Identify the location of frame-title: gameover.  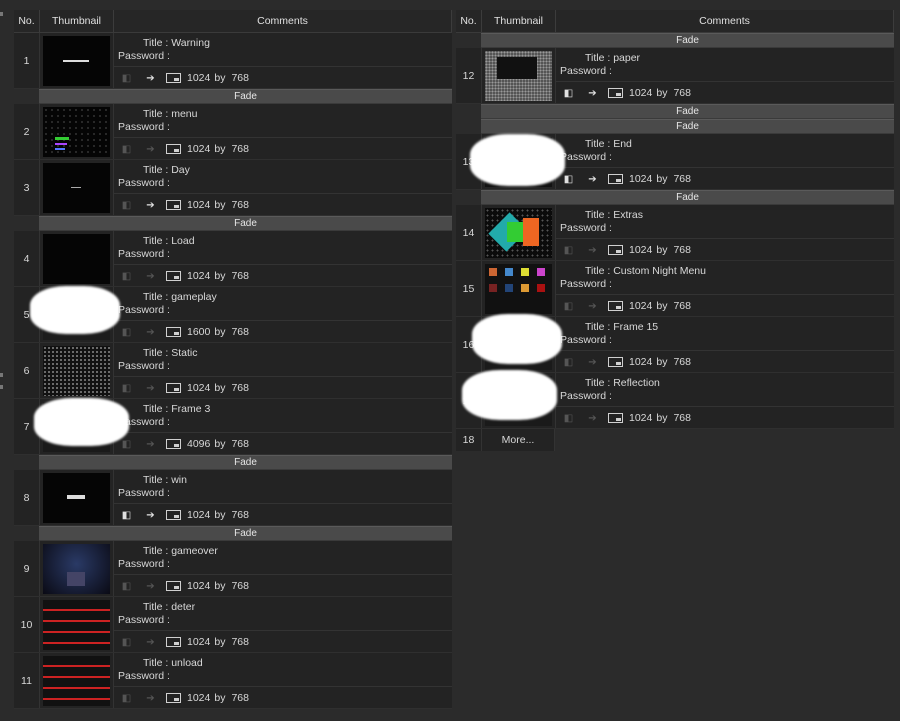
(194, 551).